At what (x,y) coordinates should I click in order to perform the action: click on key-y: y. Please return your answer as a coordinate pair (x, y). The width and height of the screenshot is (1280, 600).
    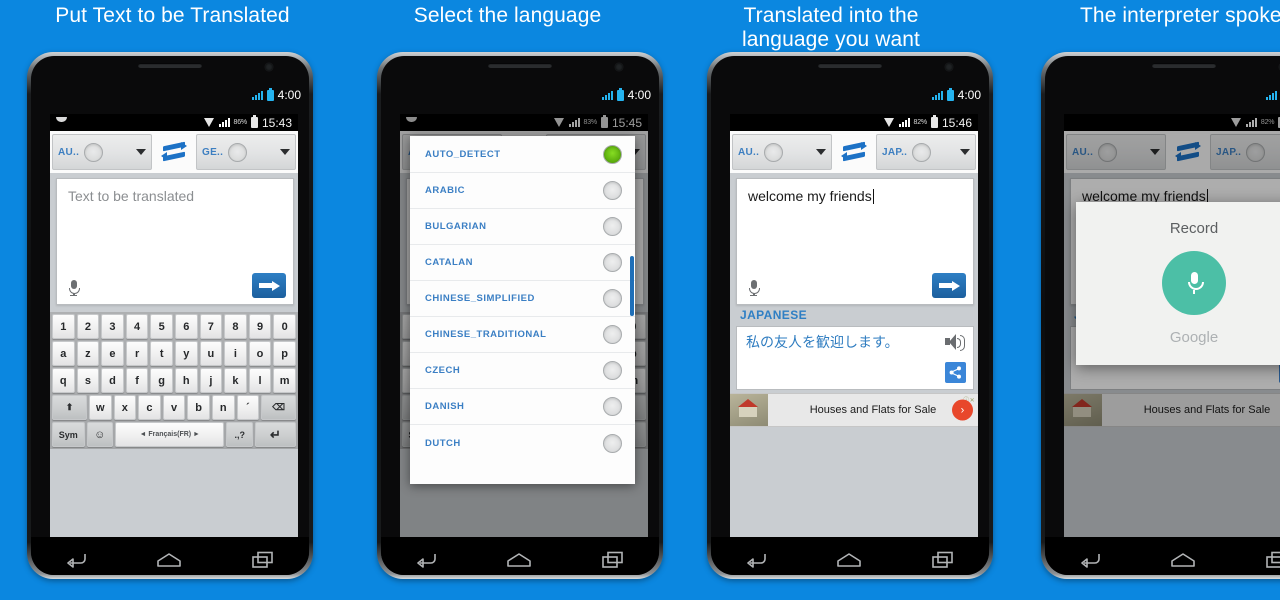
    Looking at the image, I should click on (186, 353).